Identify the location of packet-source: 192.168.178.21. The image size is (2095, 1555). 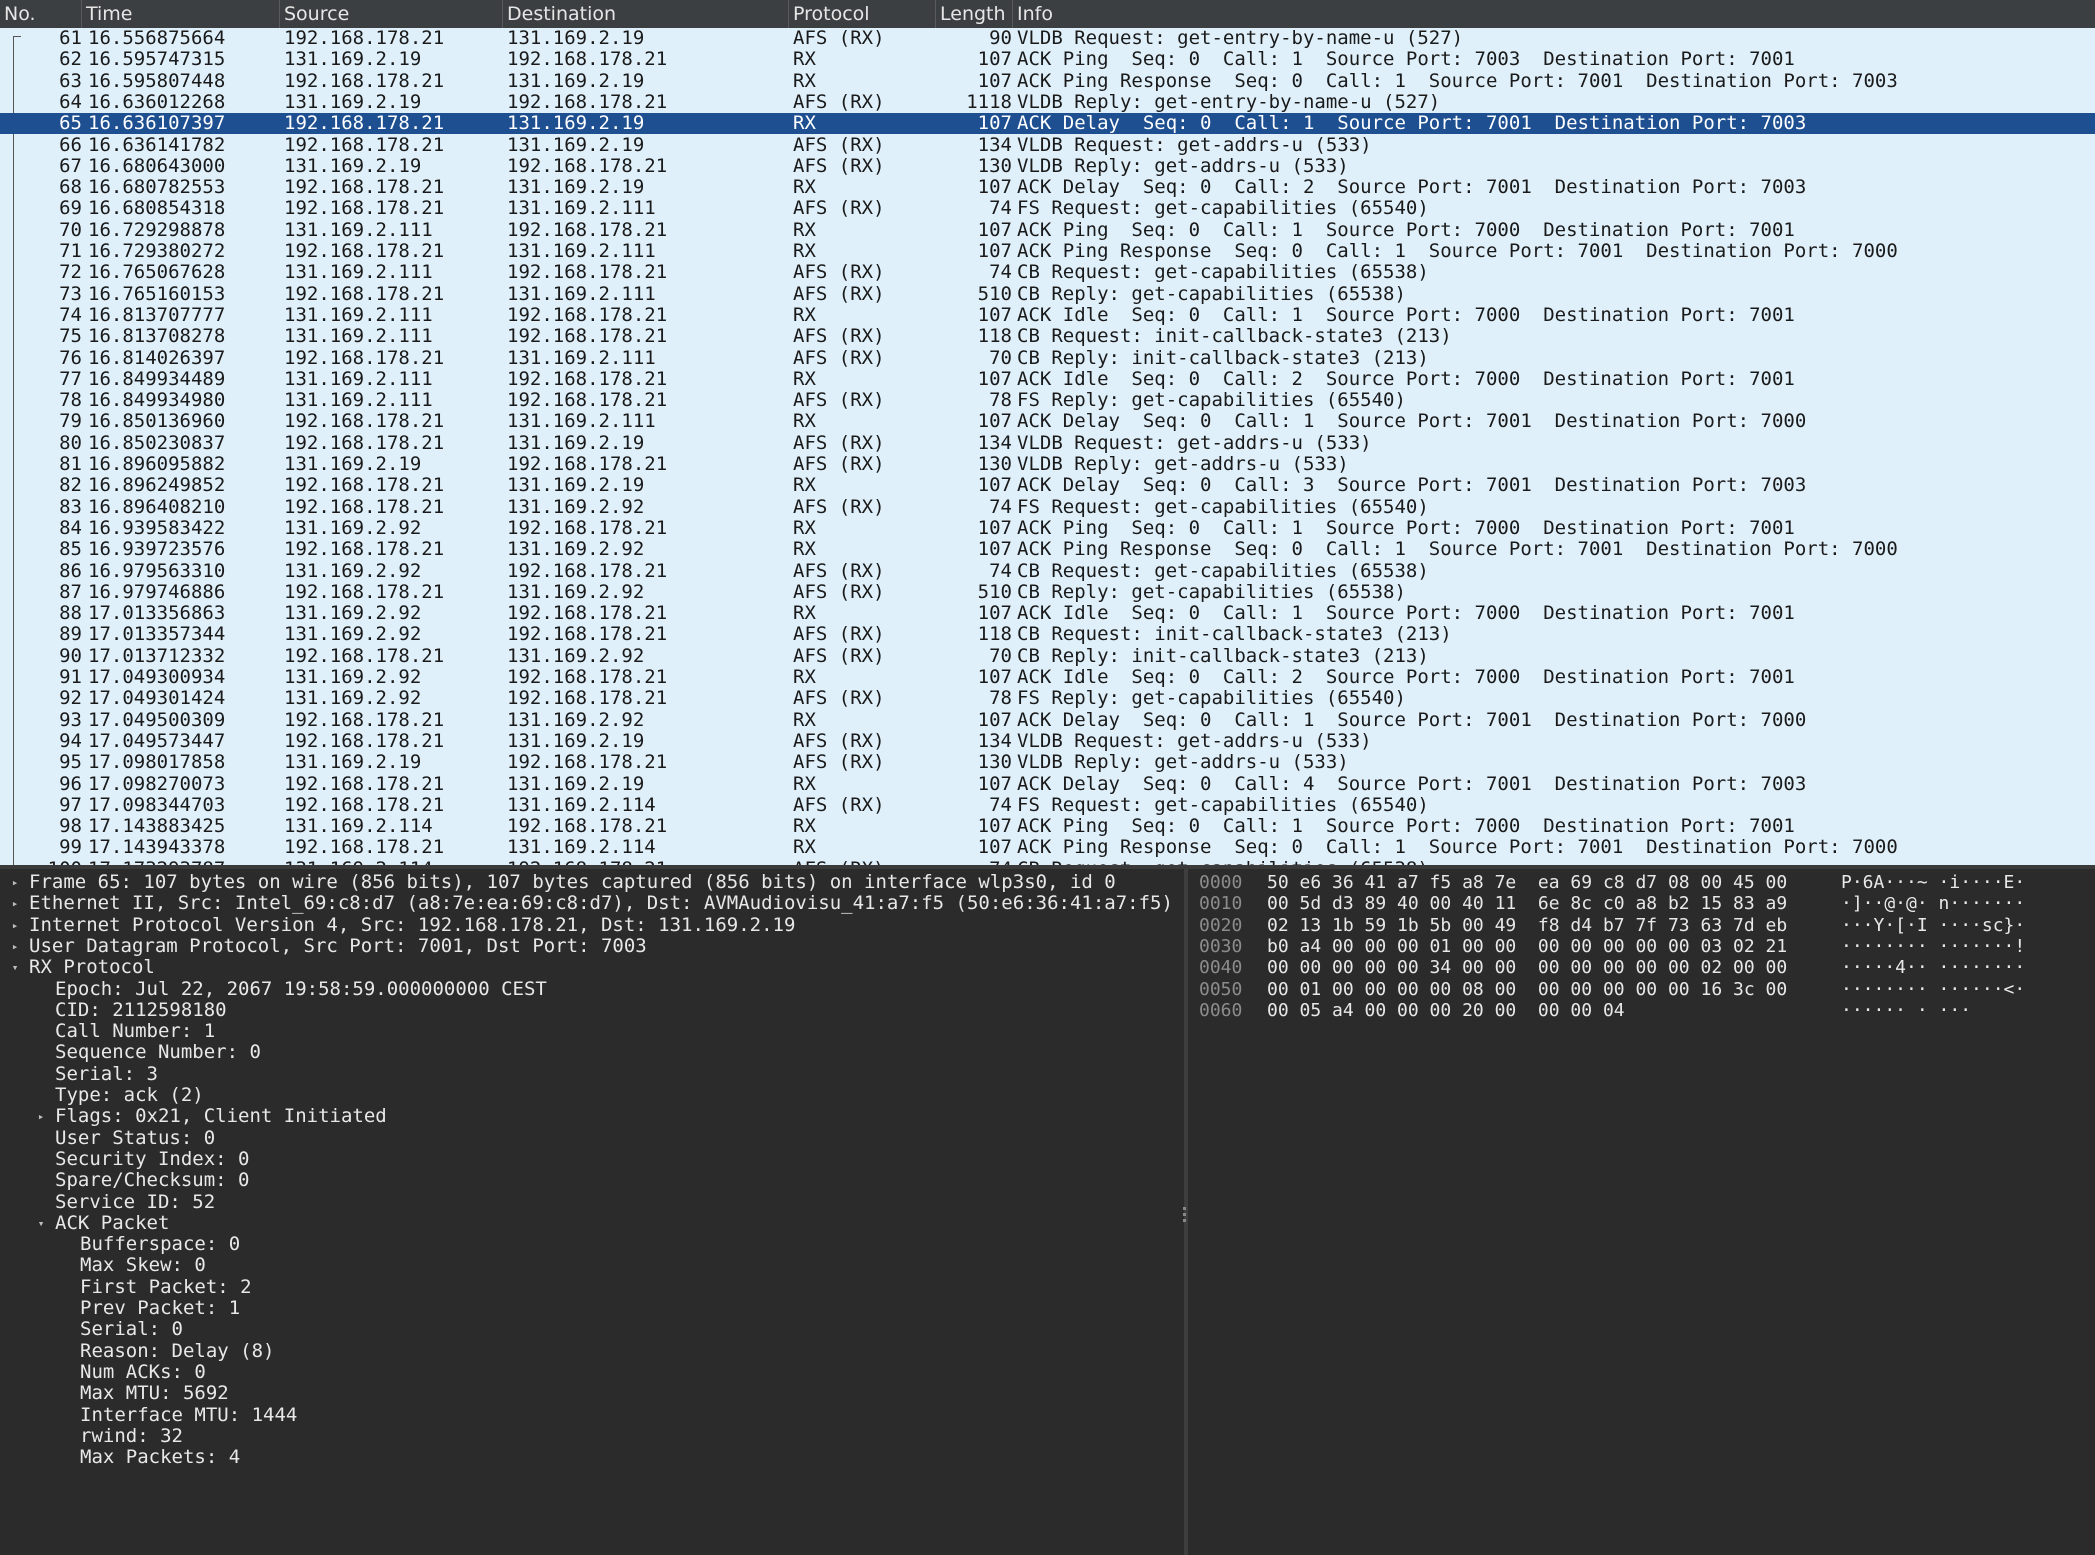
(364, 804).